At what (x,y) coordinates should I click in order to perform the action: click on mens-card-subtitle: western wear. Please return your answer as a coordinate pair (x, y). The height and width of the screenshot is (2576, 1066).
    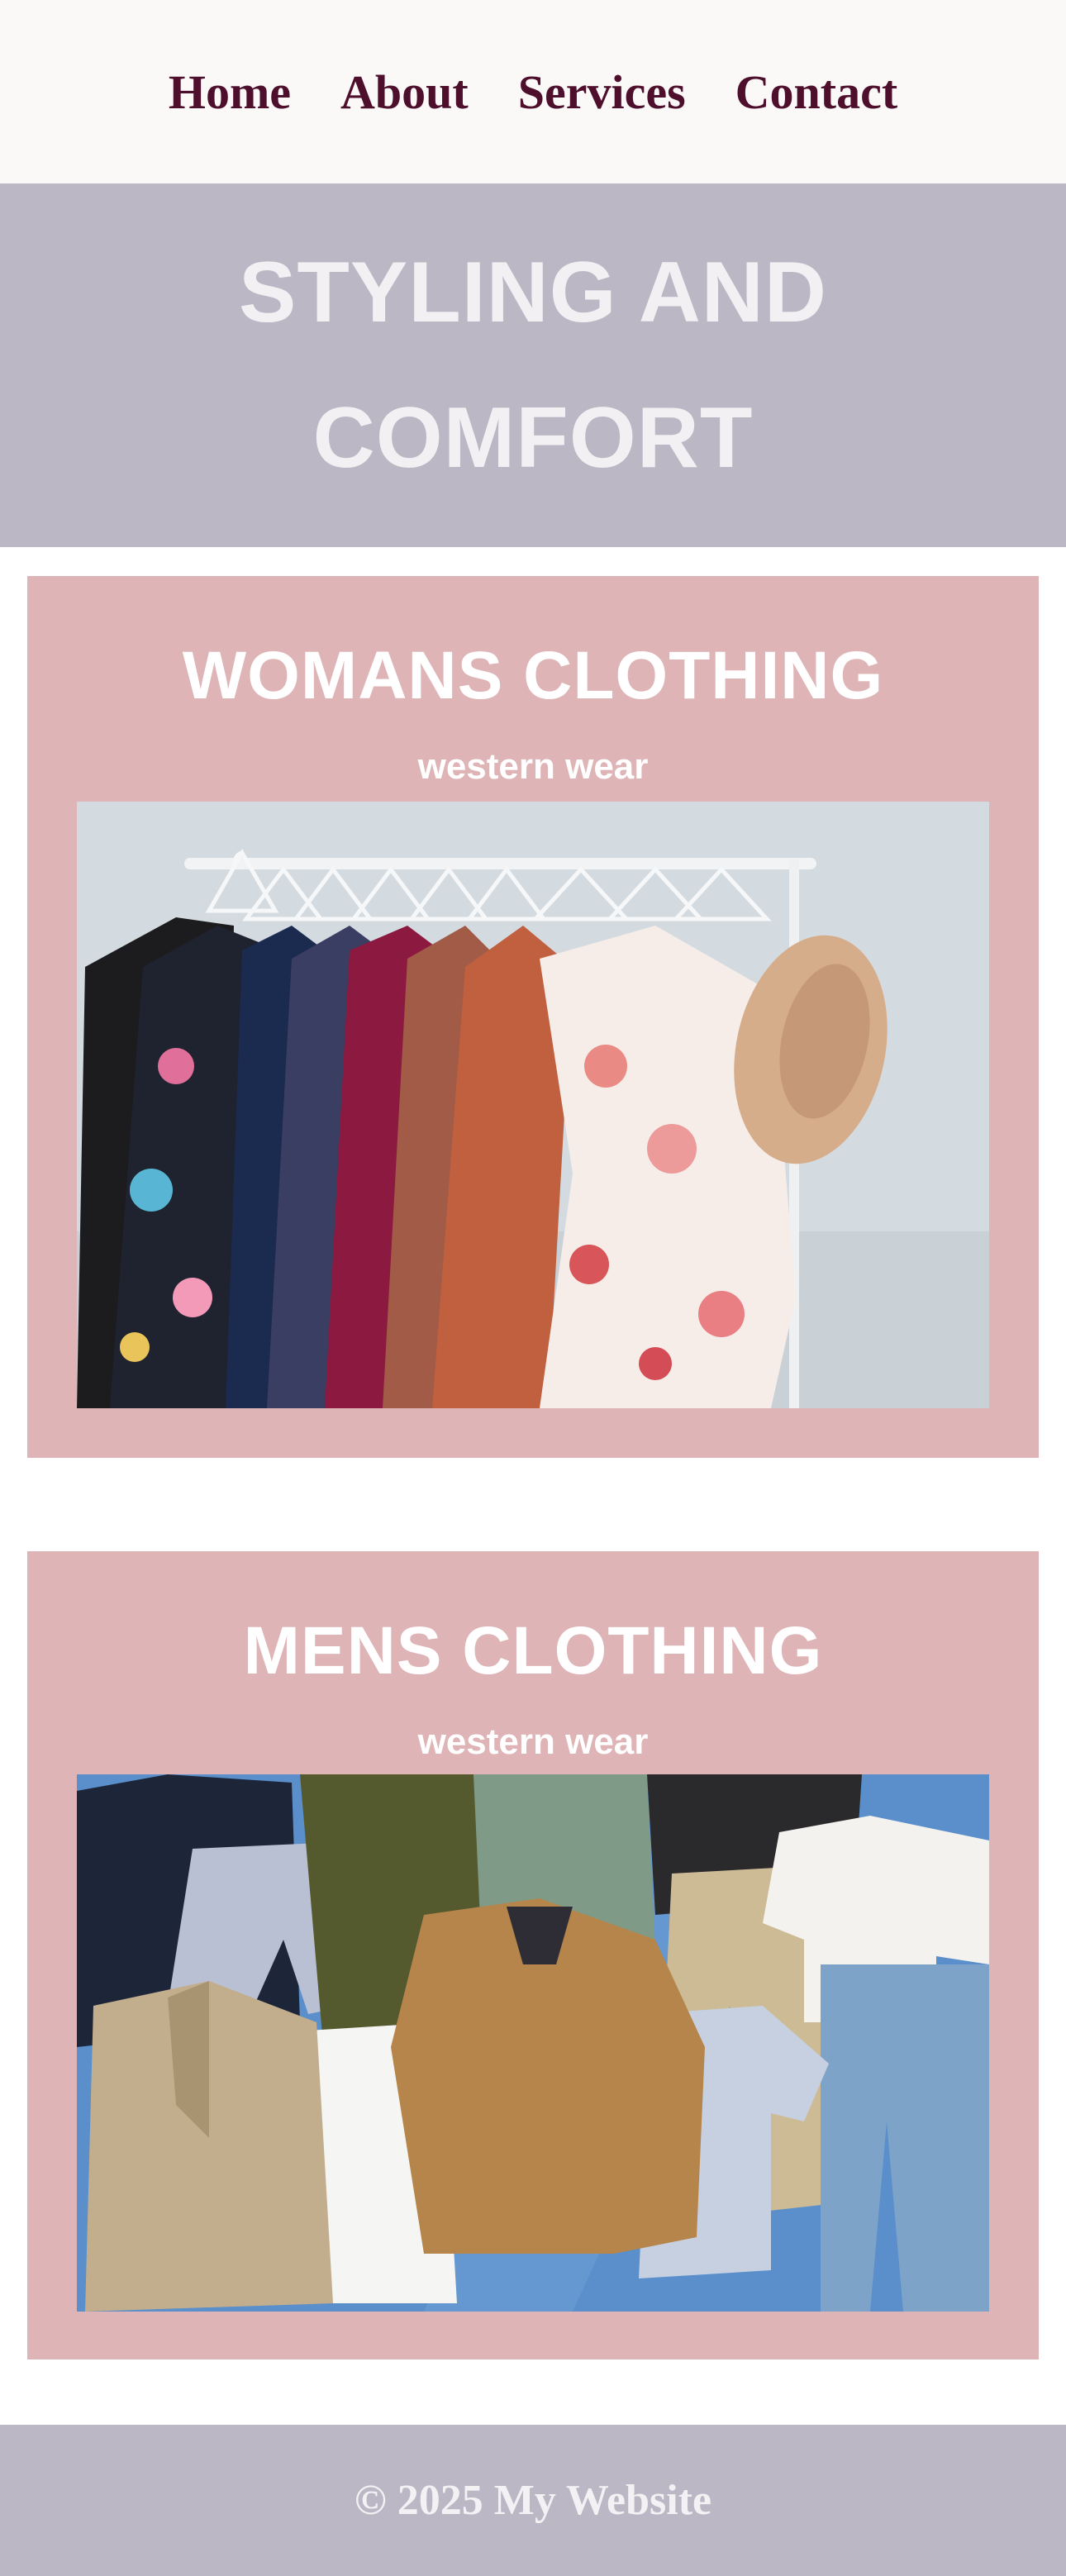
    Looking at the image, I should click on (533, 1741).